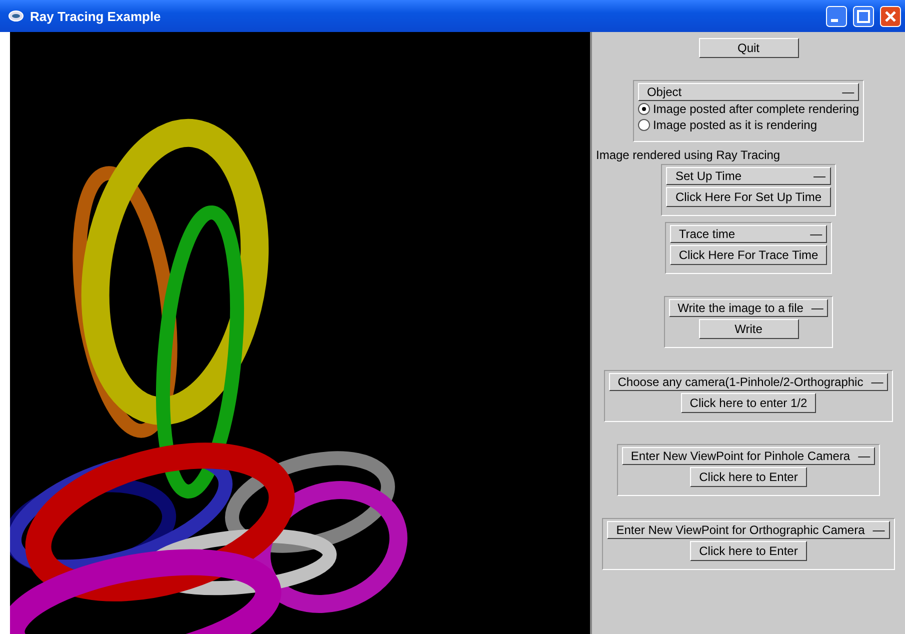  I want to click on group-header: Enter New ViewPoint for Pinhole Camera —, so click(749, 456).